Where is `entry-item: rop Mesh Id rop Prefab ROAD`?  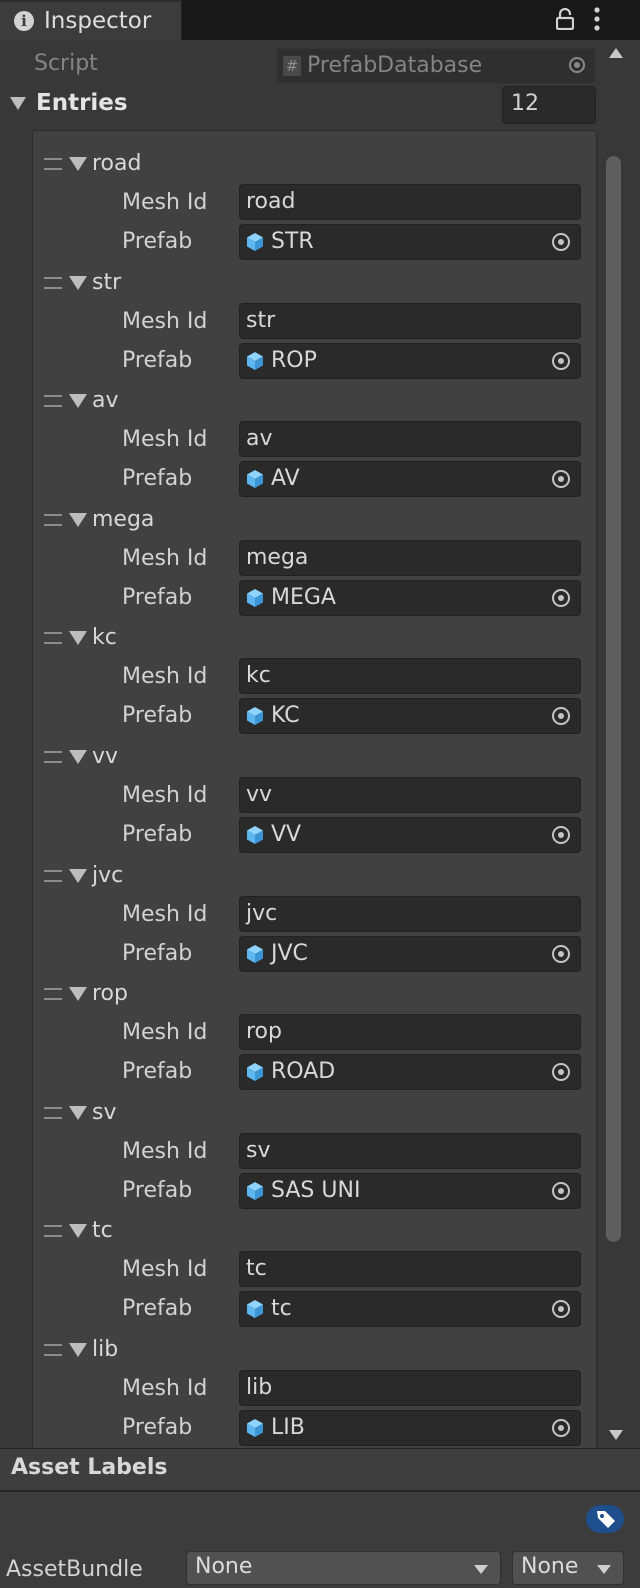
entry-item: rop Mesh Id rop Prefab ROAD is located at coordinates (314, 1030).